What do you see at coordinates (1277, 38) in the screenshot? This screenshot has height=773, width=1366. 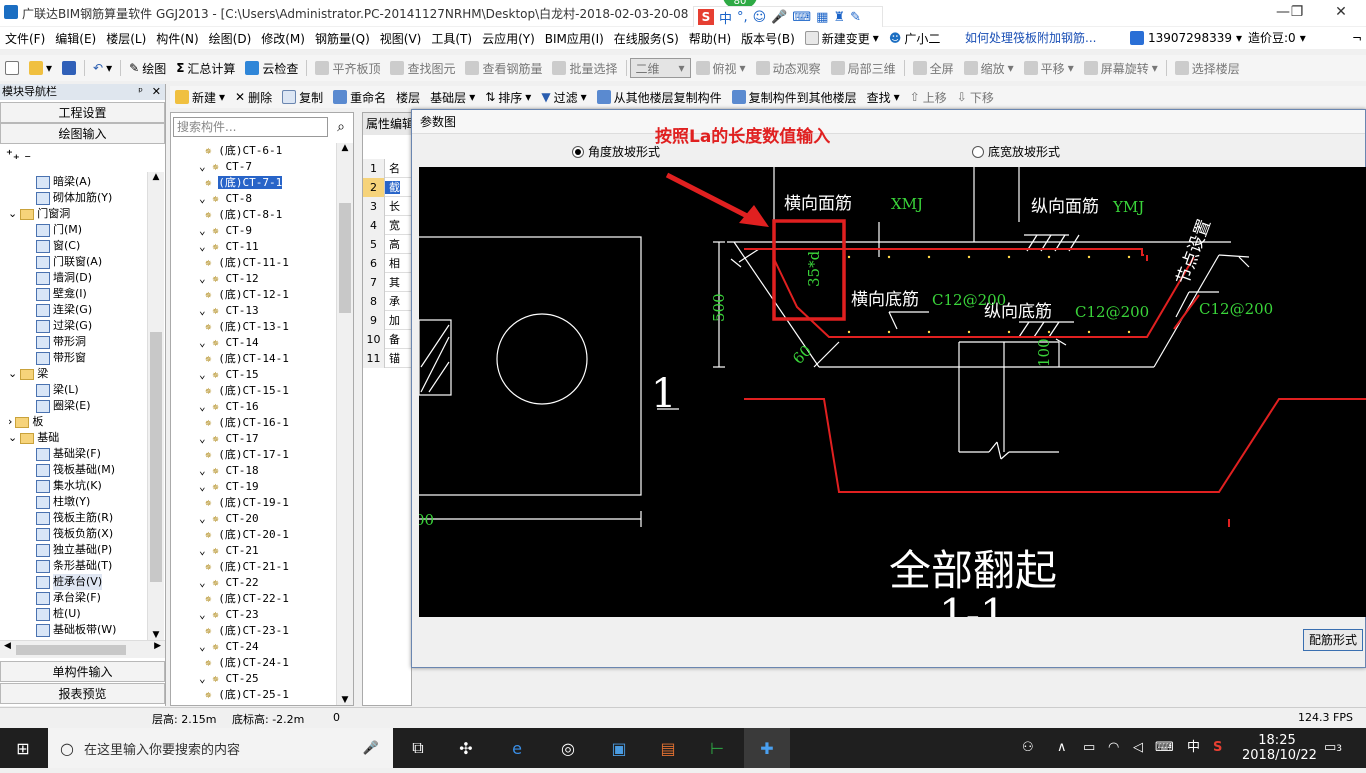 I see `beans-counter: 造价豆:0 ▾` at bounding box center [1277, 38].